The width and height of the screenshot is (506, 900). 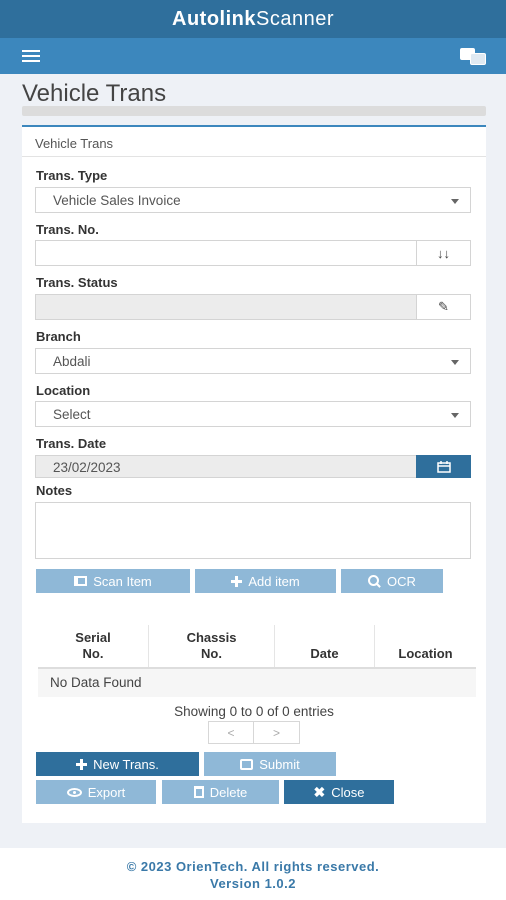 I want to click on delete-button: Delete, so click(x=220, y=792).